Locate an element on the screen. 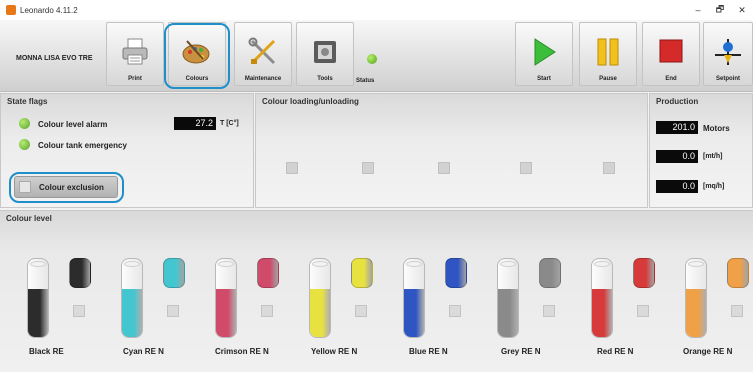 The image size is (753, 372). end-button: End is located at coordinates (671, 54).